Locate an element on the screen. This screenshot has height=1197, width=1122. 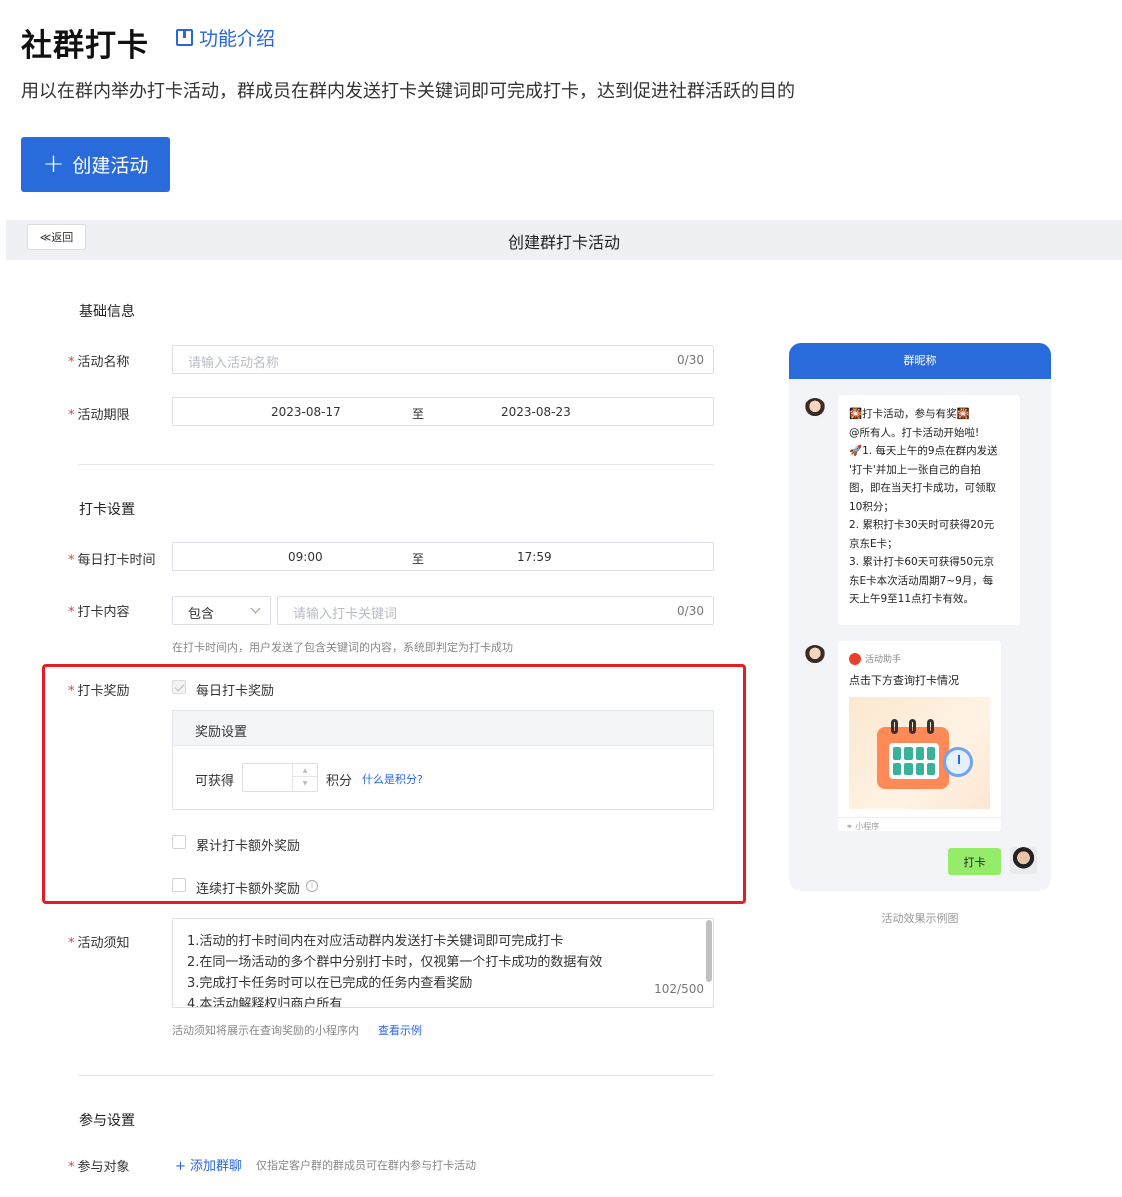
reply-bubble: 打卡 is located at coordinates (974, 861).